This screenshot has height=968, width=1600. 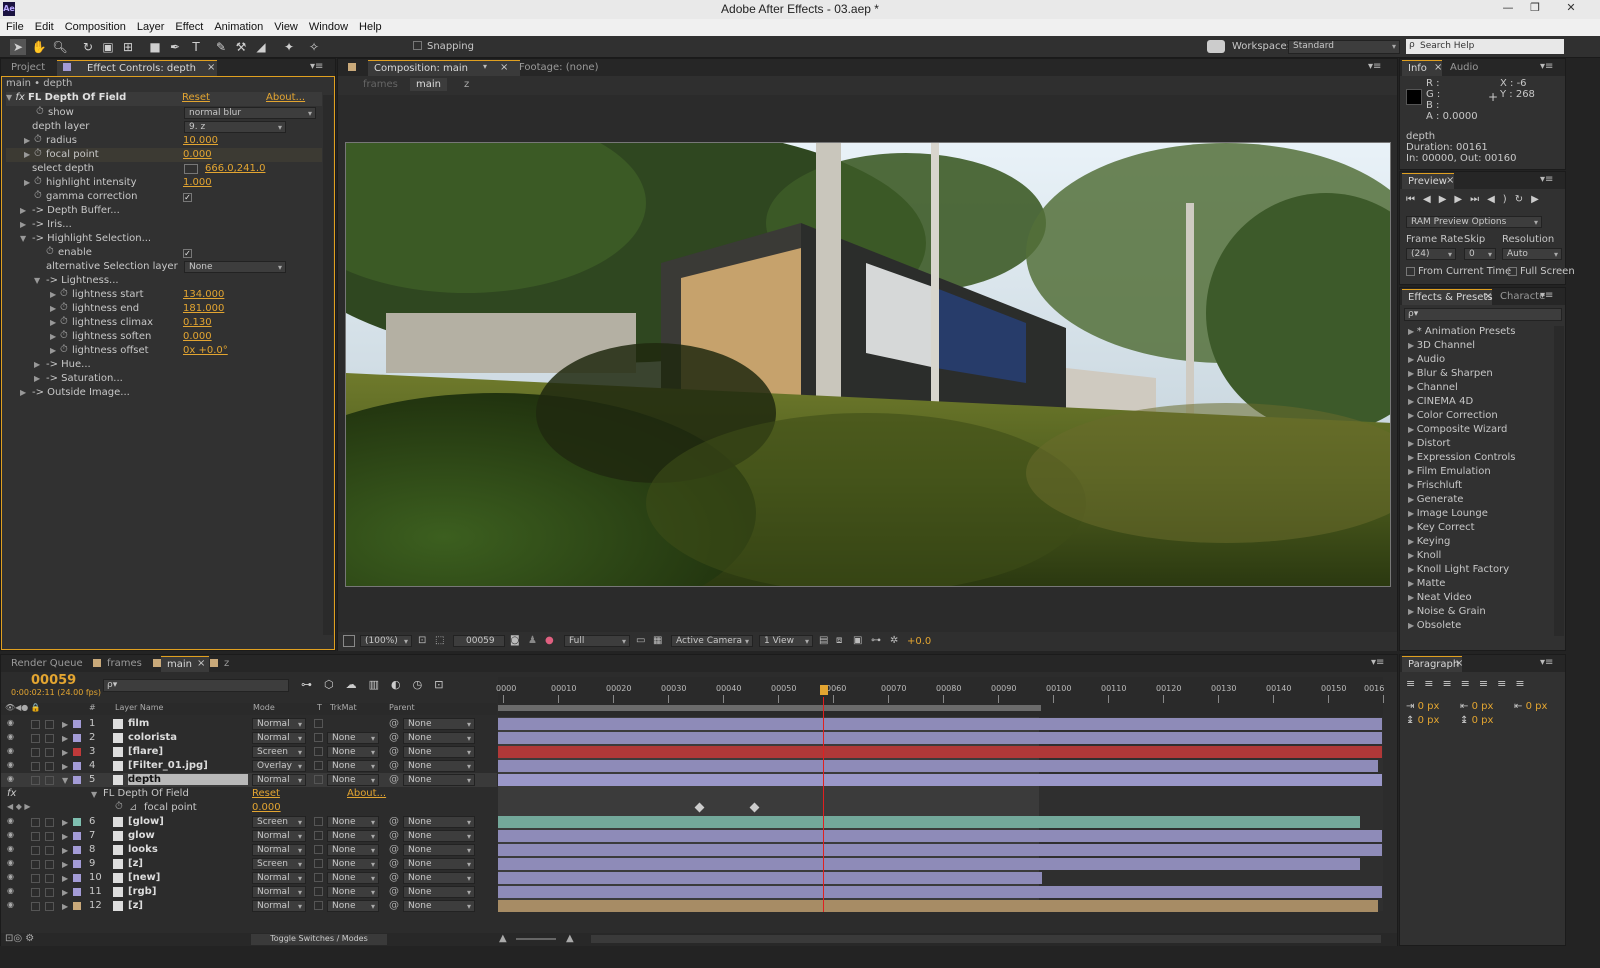 I want to click on effect-category-cinema-4d: ▶ CINEMA 4D, so click(x=1440, y=403).